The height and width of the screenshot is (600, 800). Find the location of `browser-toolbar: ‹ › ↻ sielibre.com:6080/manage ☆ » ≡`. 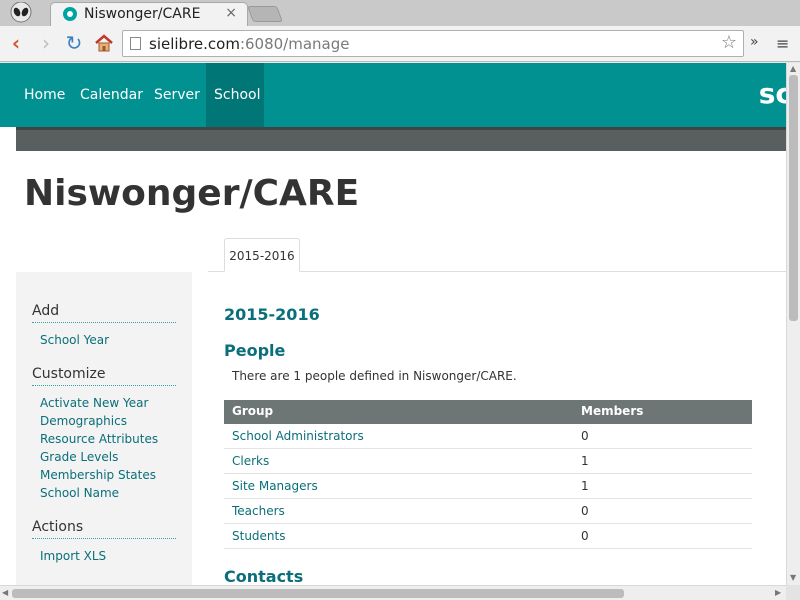

browser-toolbar: ‹ › ↻ sielibre.com:6080/manage ☆ » ≡ is located at coordinates (400, 44).